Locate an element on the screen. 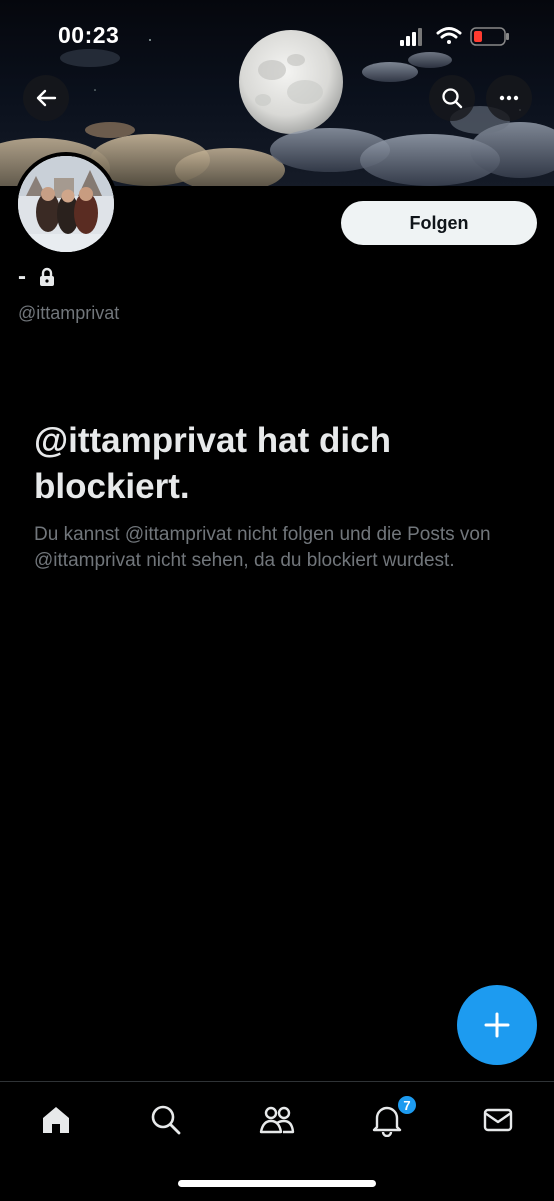 This screenshot has width=554, height=1201. lock-icon is located at coordinates (47, 276).